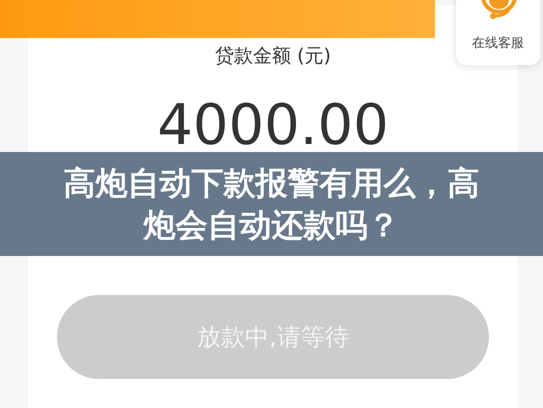 This screenshot has height=408, width=543. What do you see at coordinates (273, 126) in the screenshot?
I see `loan-amount: 4000.00` at bounding box center [273, 126].